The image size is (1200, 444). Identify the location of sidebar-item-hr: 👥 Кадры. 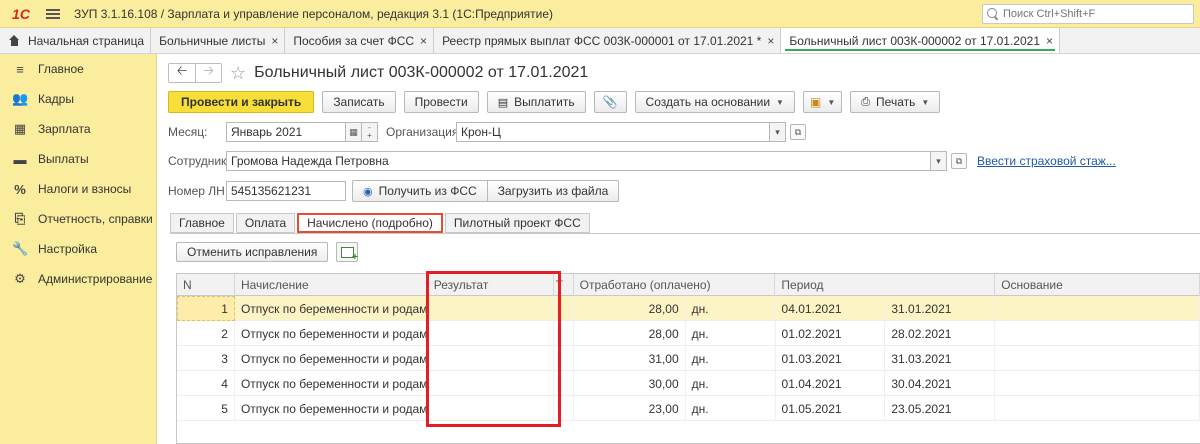
(78, 99).